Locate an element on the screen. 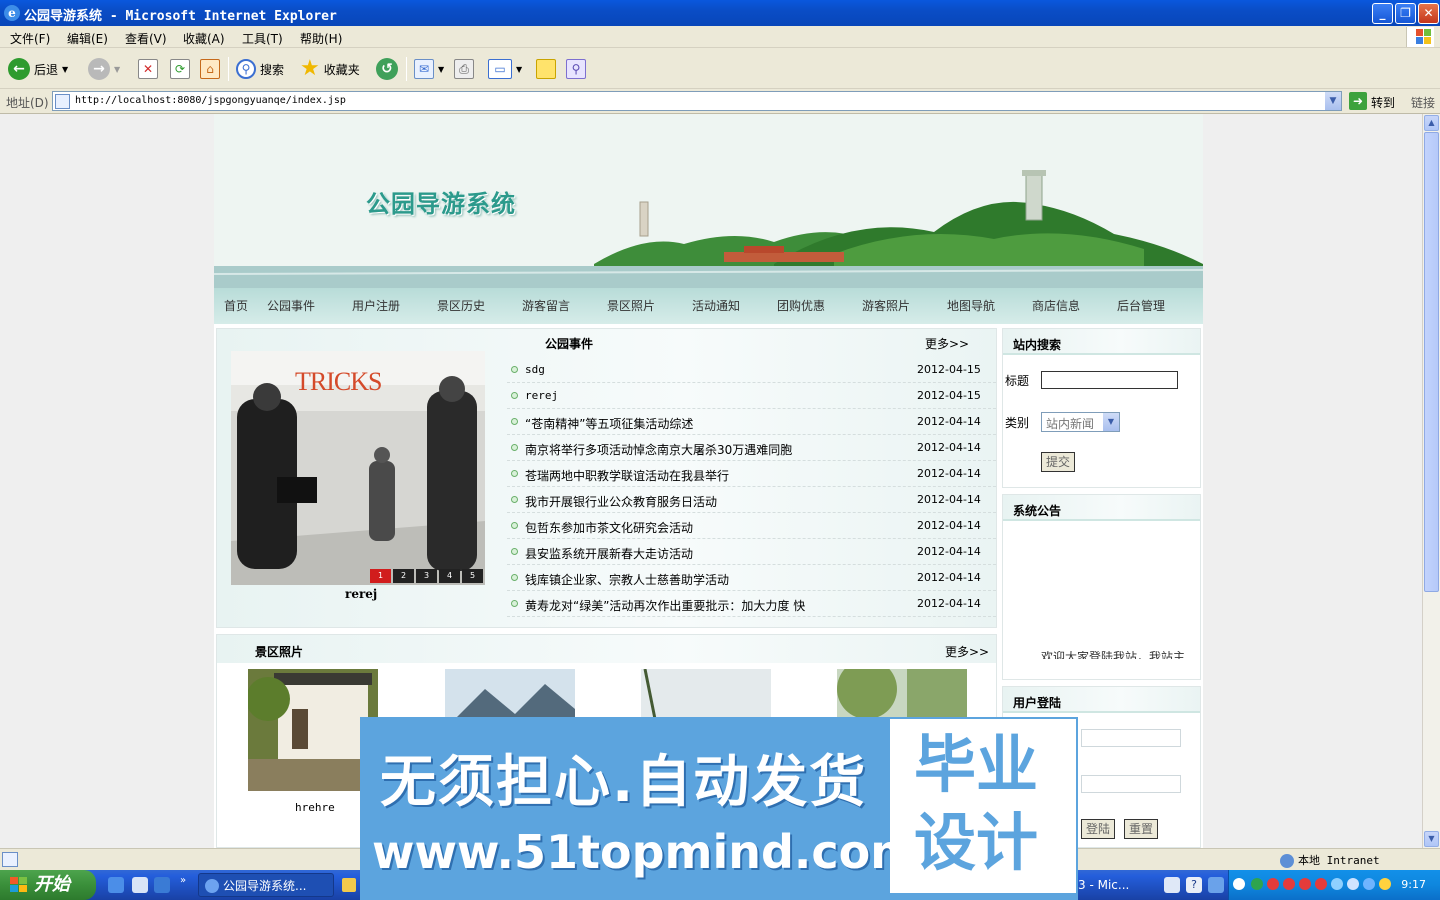 The image size is (1440, 900). keyboard-icon is located at coordinates (1172, 885).